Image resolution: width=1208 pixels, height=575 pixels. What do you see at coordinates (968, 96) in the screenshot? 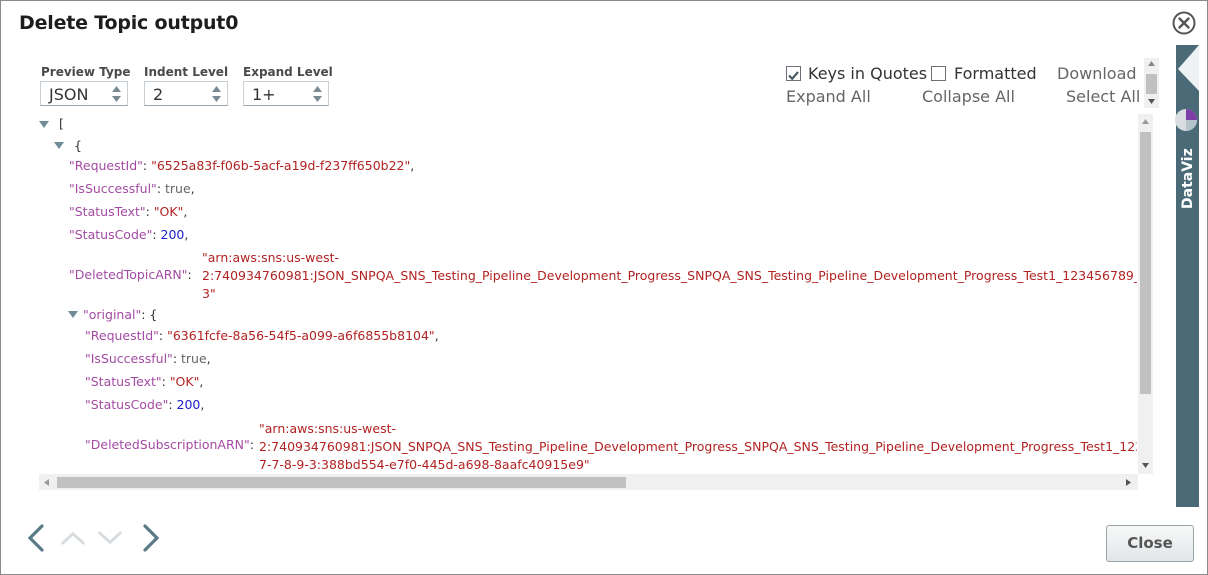
I see `collapse-all-link: Collapse All` at bounding box center [968, 96].